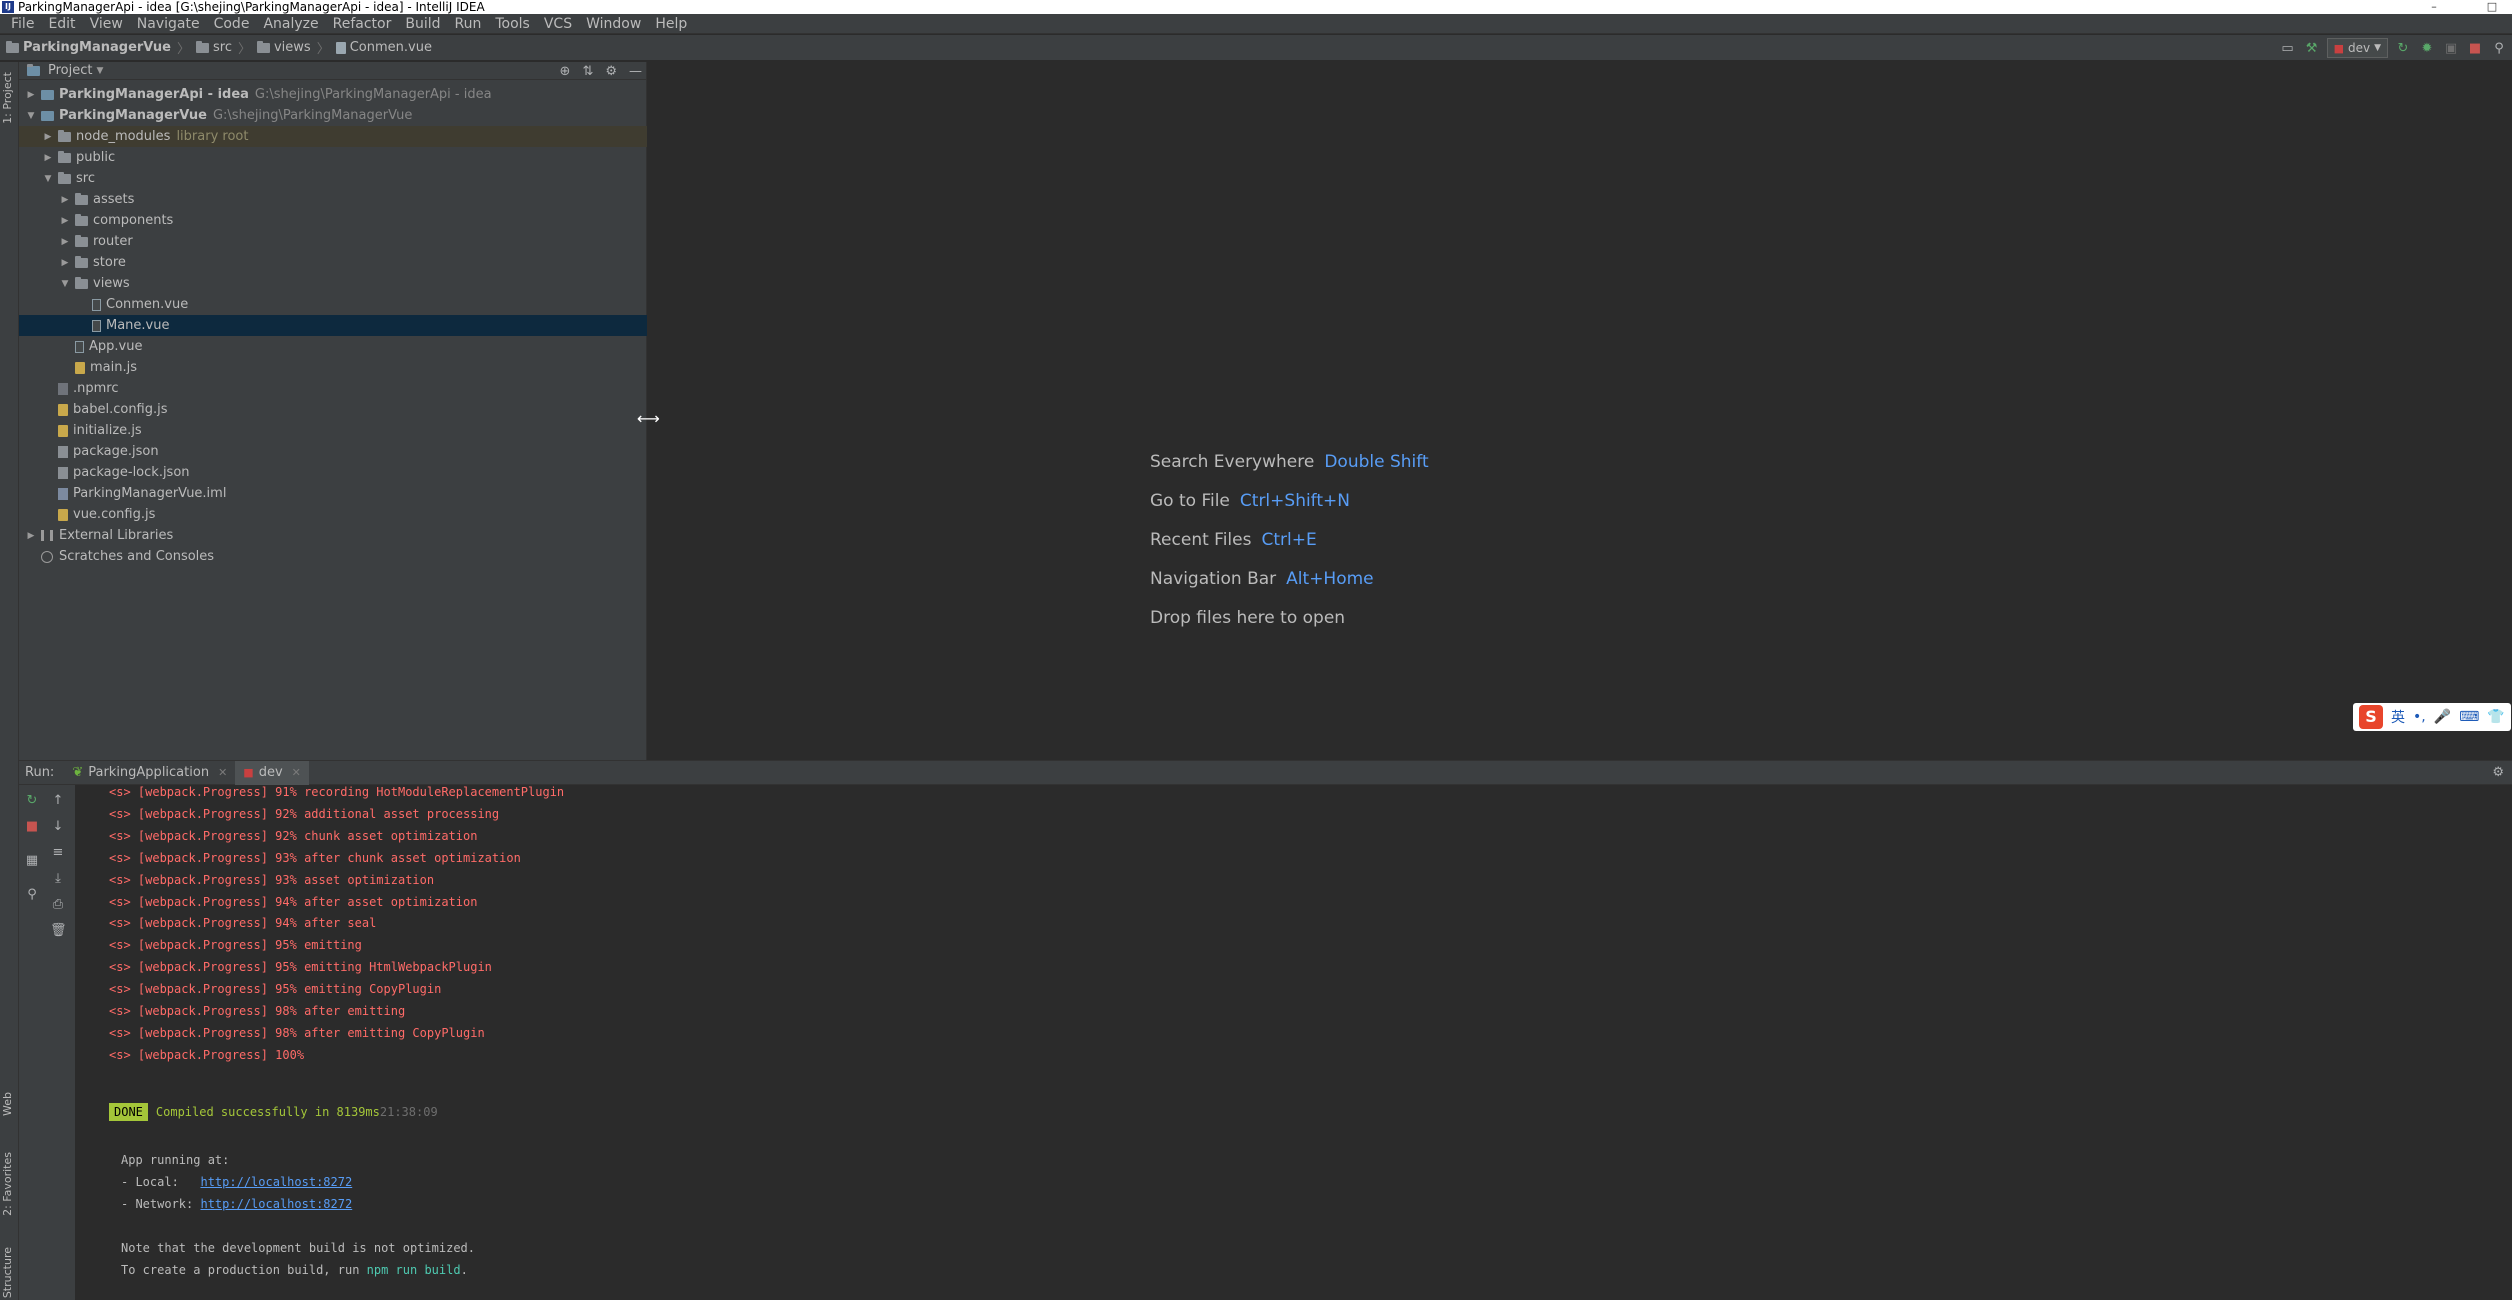 The image size is (2512, 1300). Describe the element at coordinates (413, 1270) in the screenshot. I see `build-command: npm run build` at that location.